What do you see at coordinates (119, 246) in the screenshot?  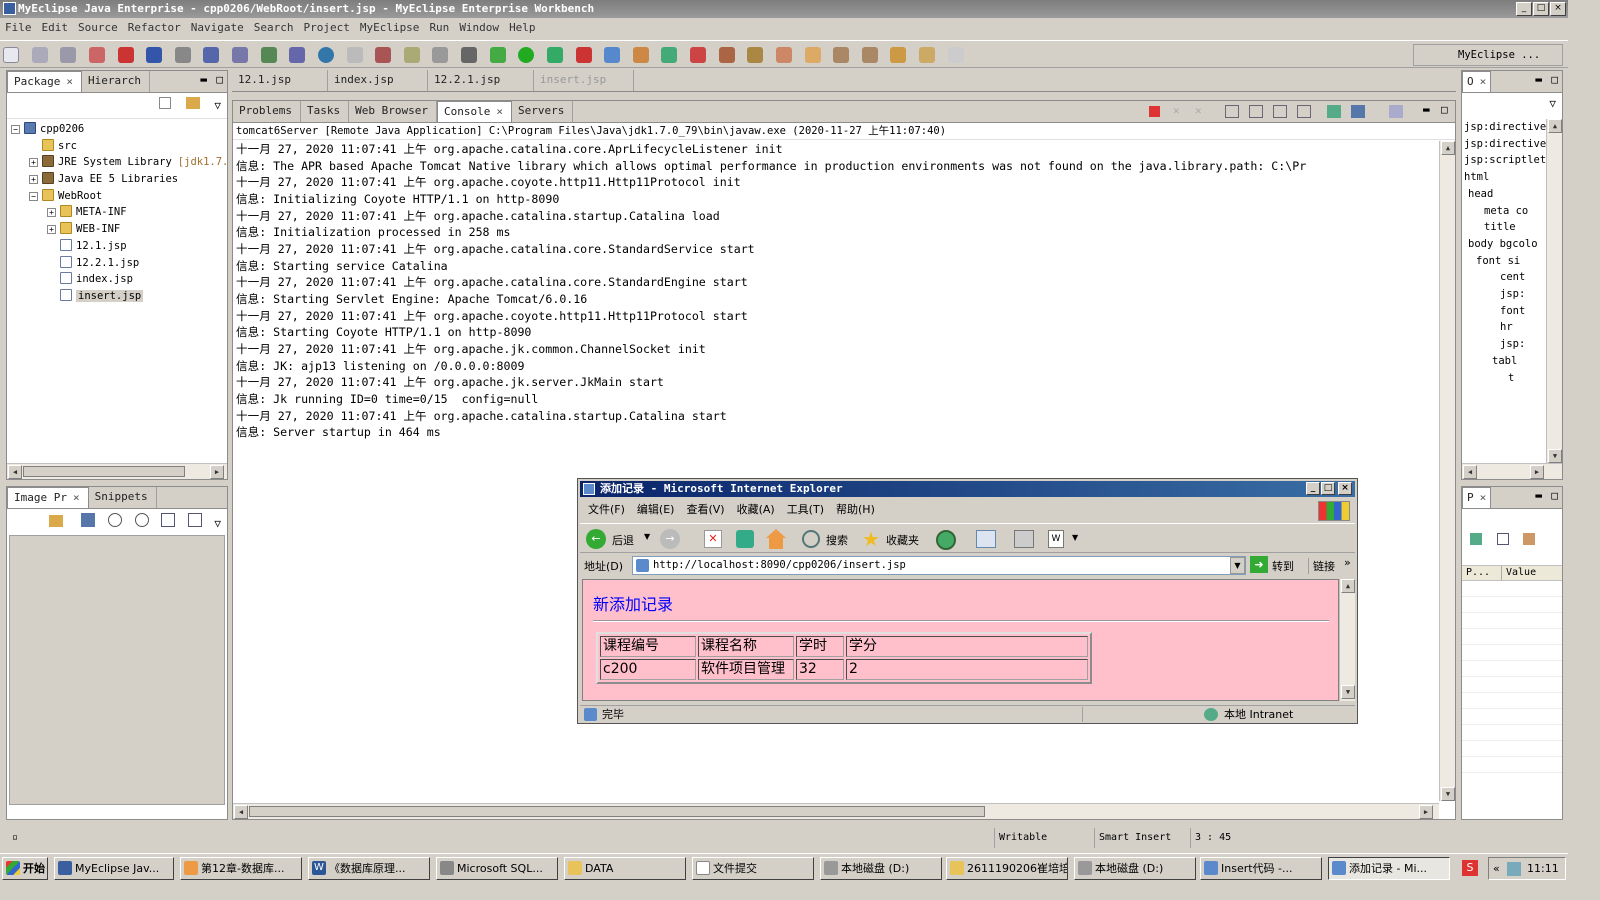 I see `tree-item: 12.1.jsp` at bounding box center [119, 246].